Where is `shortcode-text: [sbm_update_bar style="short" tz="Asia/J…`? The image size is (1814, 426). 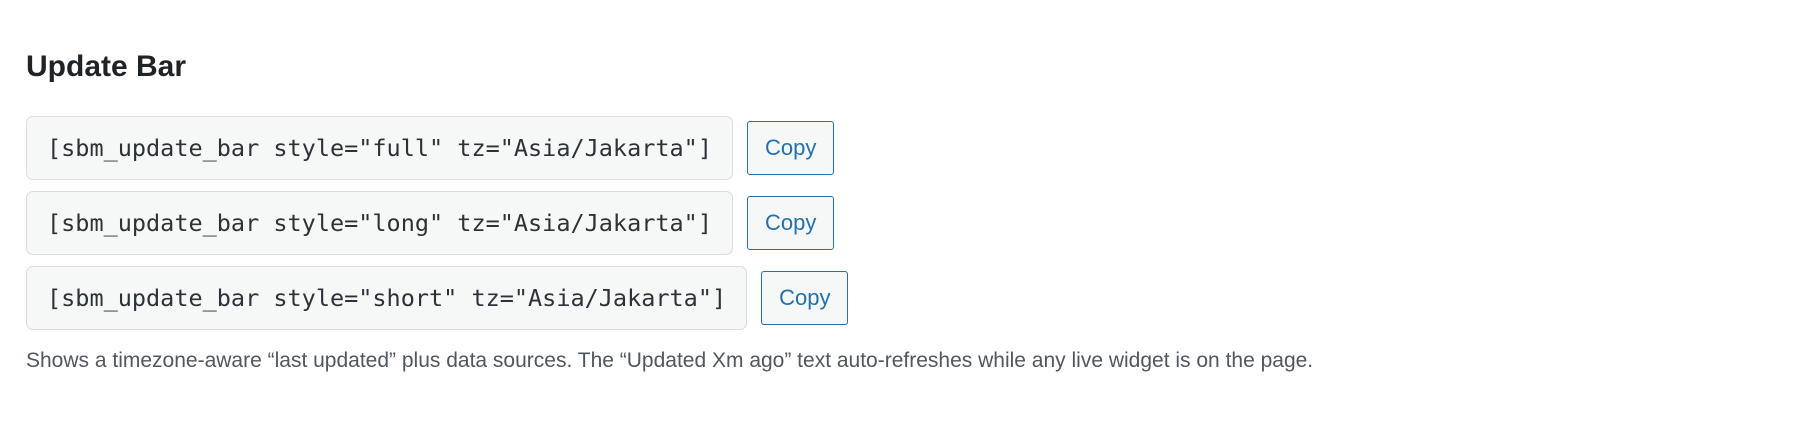
shortcode-text: [sbm_update_bar style="short" tz="Asia/J… is located at coordinates (387, 298).